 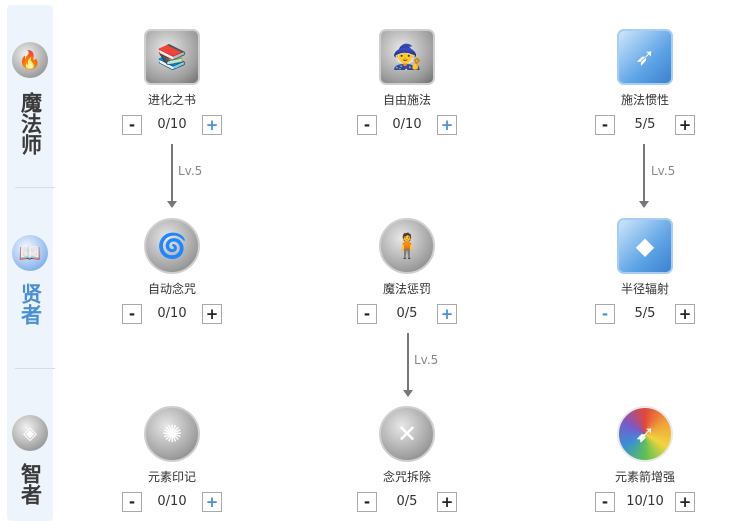 I want to click on class-sidebar: 🔥 魔法师 📖 贤者 ◈ 智者, so click(x=31, y=263).